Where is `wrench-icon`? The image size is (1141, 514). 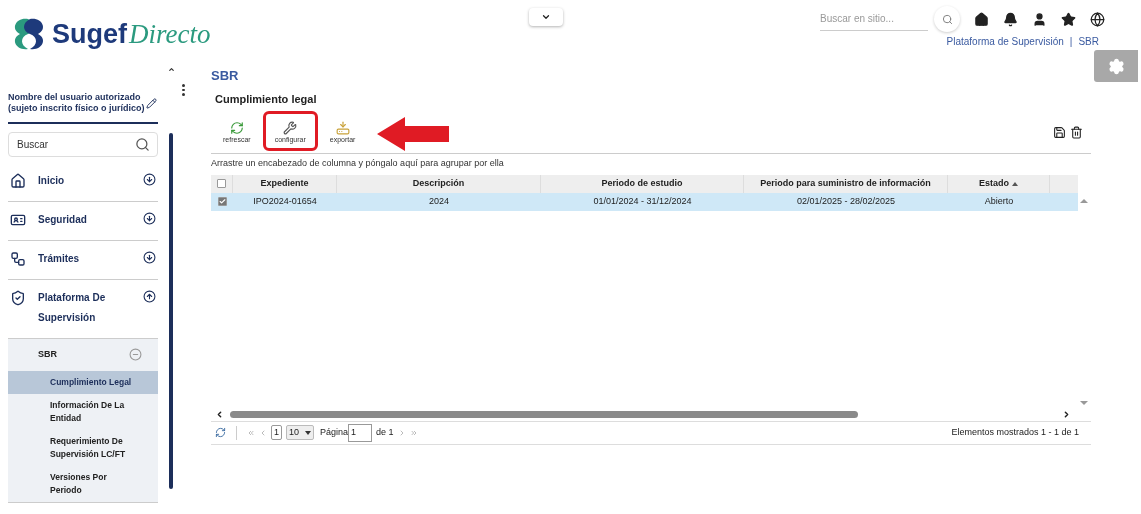
wrench-icon is located at coordinates (290, 127).